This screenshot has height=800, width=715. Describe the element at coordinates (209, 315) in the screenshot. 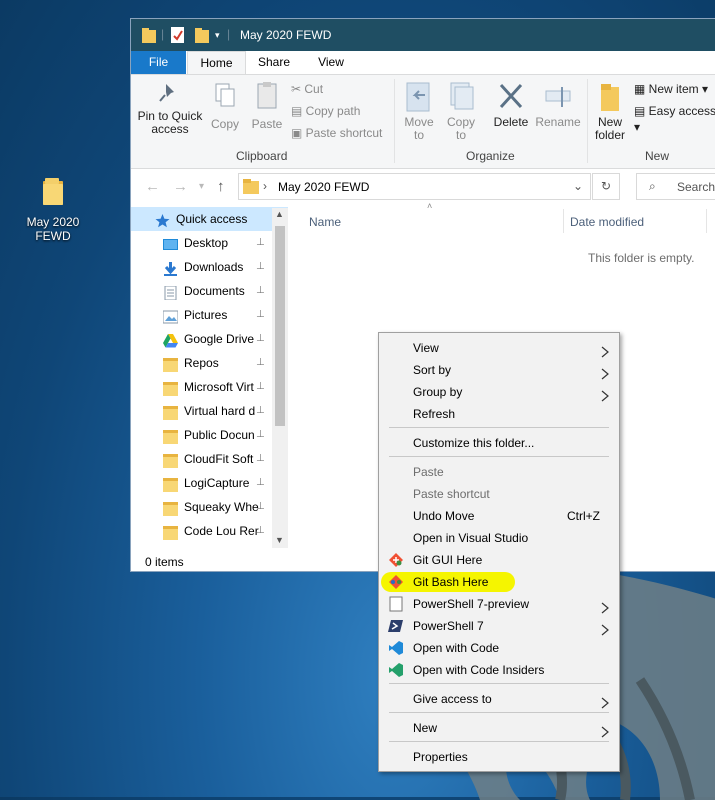

I see `nav-item-pictures: Pictures ⊥` at that location.